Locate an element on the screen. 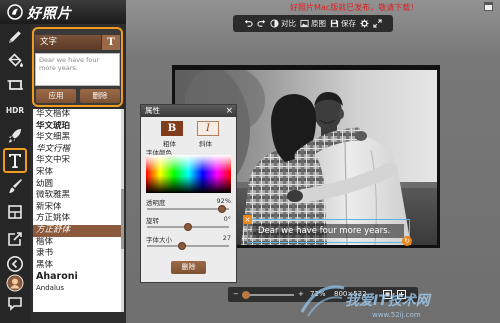 Image resolution: width=500 pixels, height=323 pixels. font-list-item: 楷体 is located at coordinates (78, 243).